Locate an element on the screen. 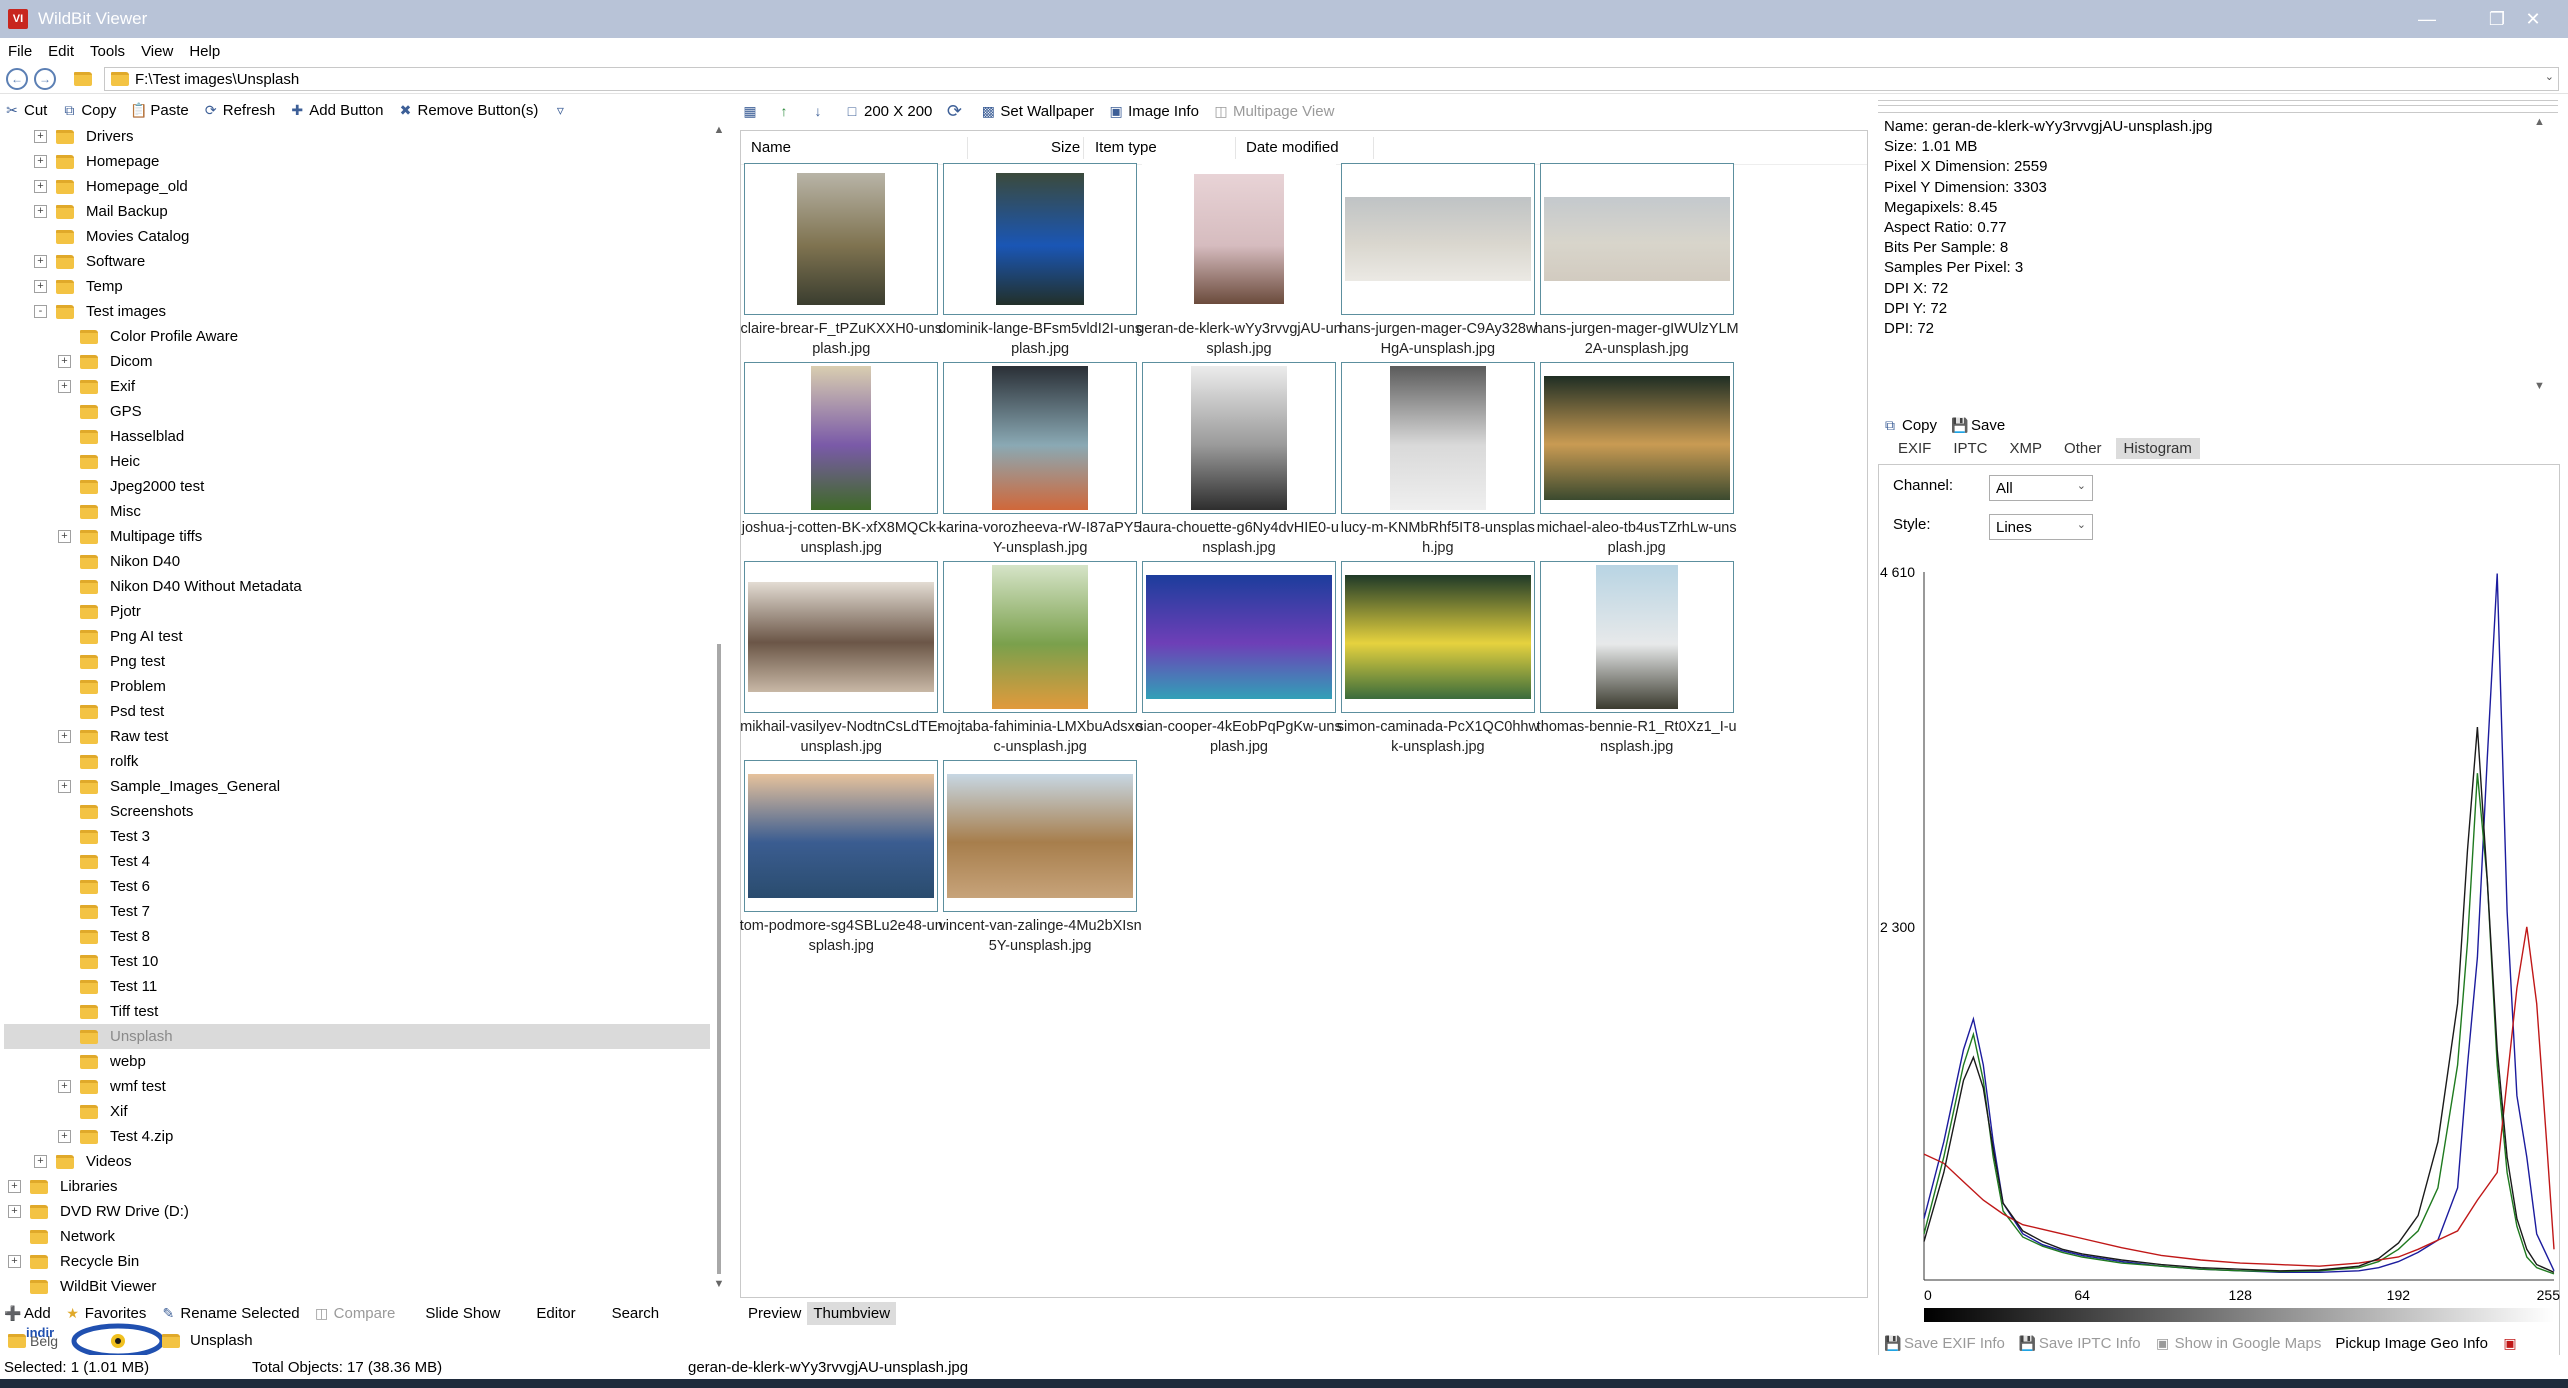 Image resolution: width=2568 pixels, height=1388 pixels. sort-up-button: ↑ is located at coordinates (786, 111).